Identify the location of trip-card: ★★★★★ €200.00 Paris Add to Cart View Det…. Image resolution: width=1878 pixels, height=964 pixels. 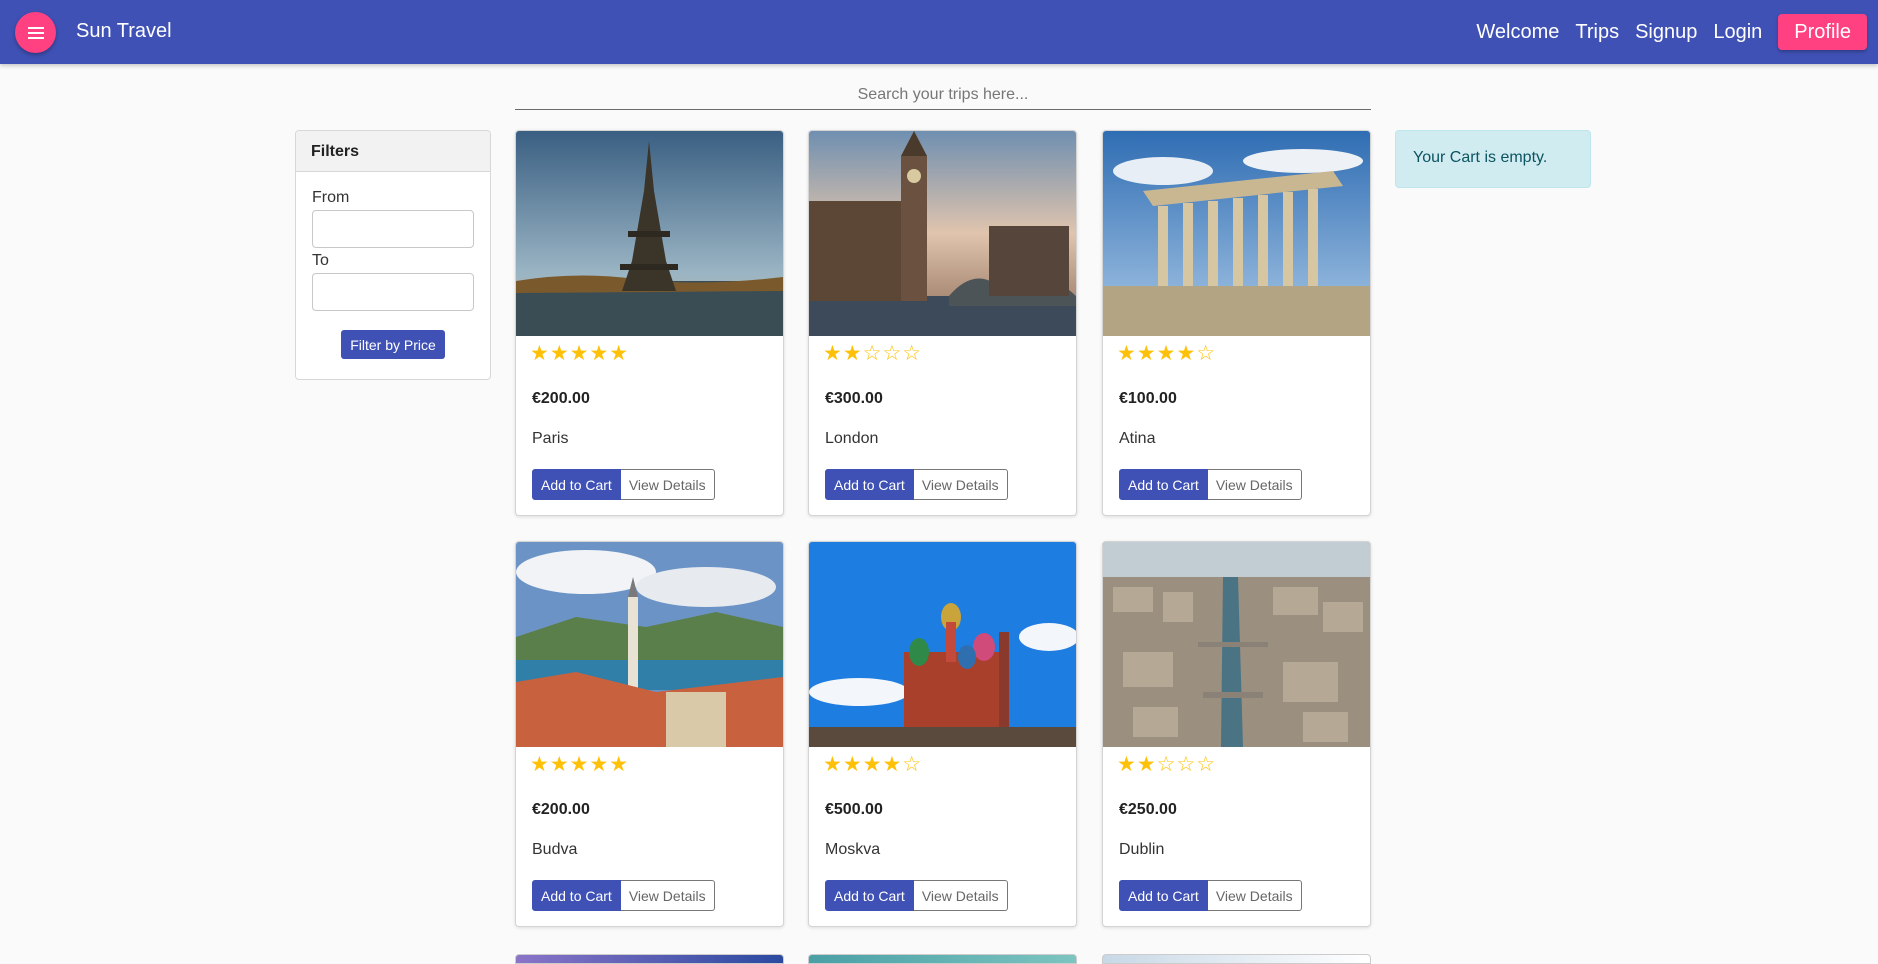
(649, 323).